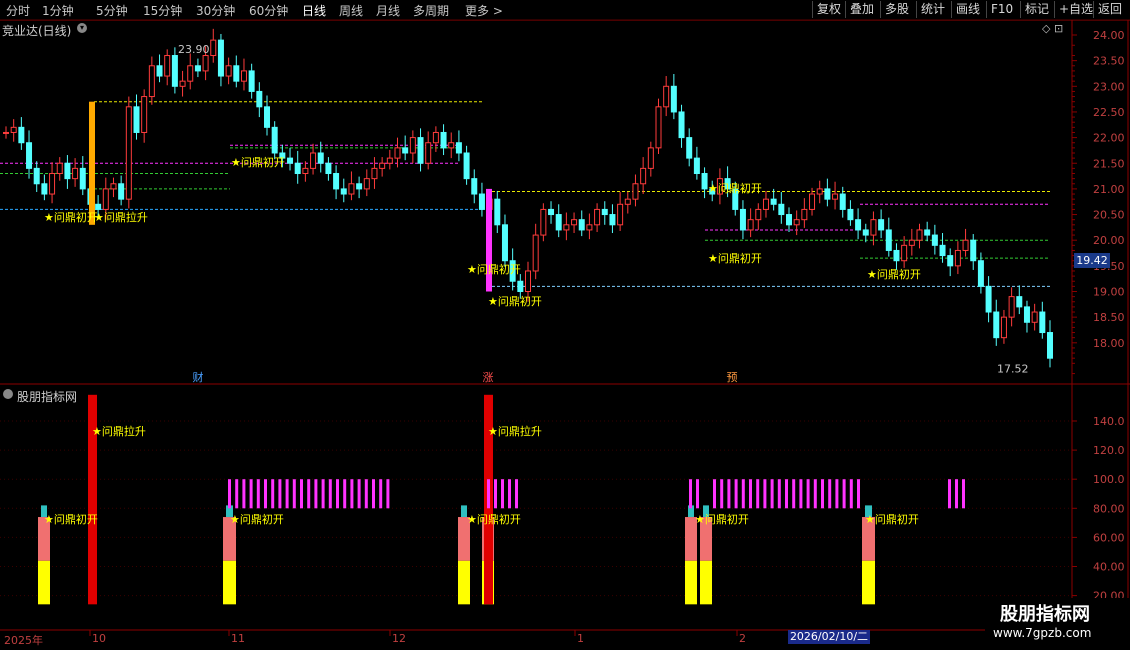 The width and height of the screenshot is (1130, 650). What do you see at coordinates (1092, 260) in the screenshot?
I see `current-price-tag: 19.42` at bounding box center [1092, 260].